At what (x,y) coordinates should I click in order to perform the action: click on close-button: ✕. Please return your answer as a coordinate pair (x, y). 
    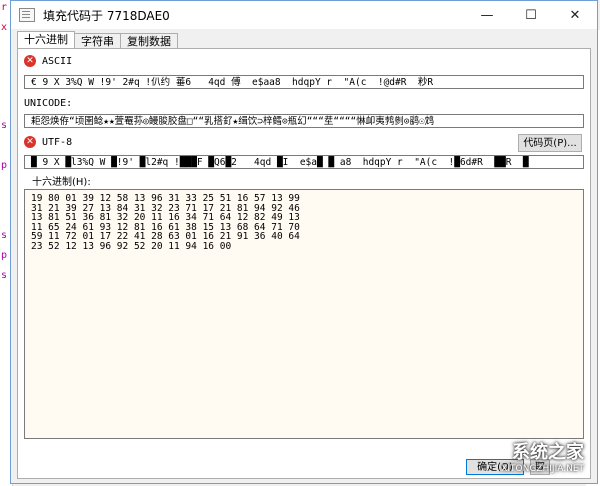
    Looking at the image, I should click on (575, 15).